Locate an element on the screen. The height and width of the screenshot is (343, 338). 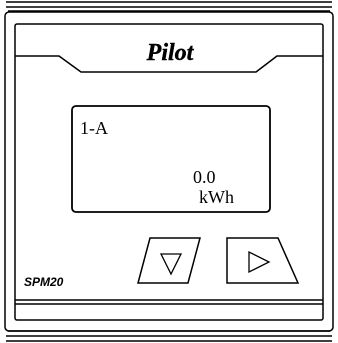
display-unit: kWh is located at coordinates (216, 197).